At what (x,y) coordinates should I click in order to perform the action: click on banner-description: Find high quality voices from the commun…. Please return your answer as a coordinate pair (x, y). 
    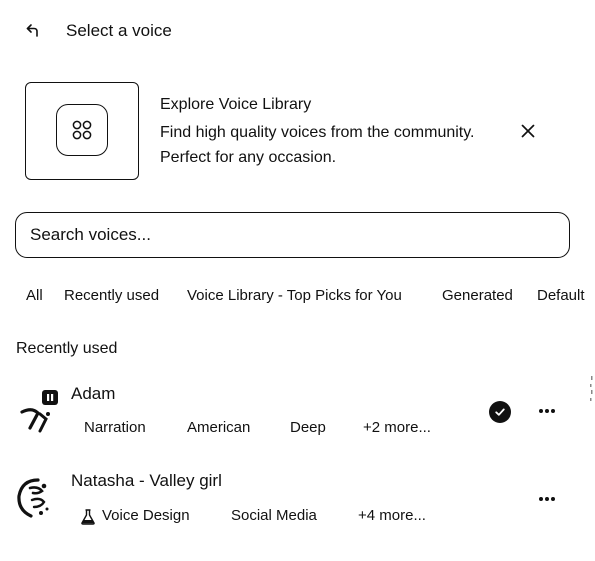
    Looking at the image, I should click on (317, 145).